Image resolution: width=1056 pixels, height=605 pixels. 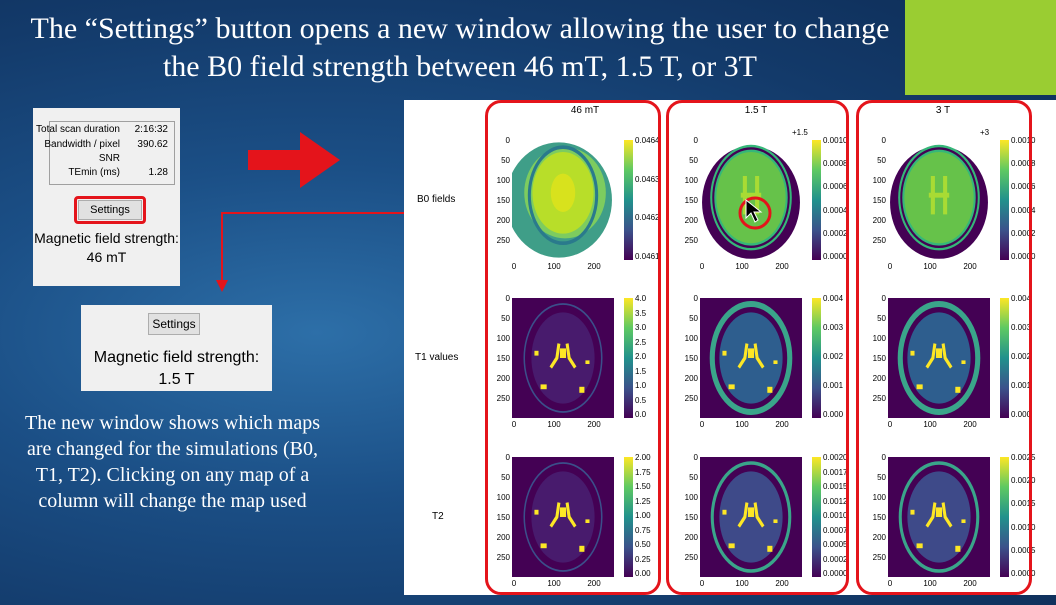 I want to click on column-highlight-1.5T, so click(x=757, y=347).